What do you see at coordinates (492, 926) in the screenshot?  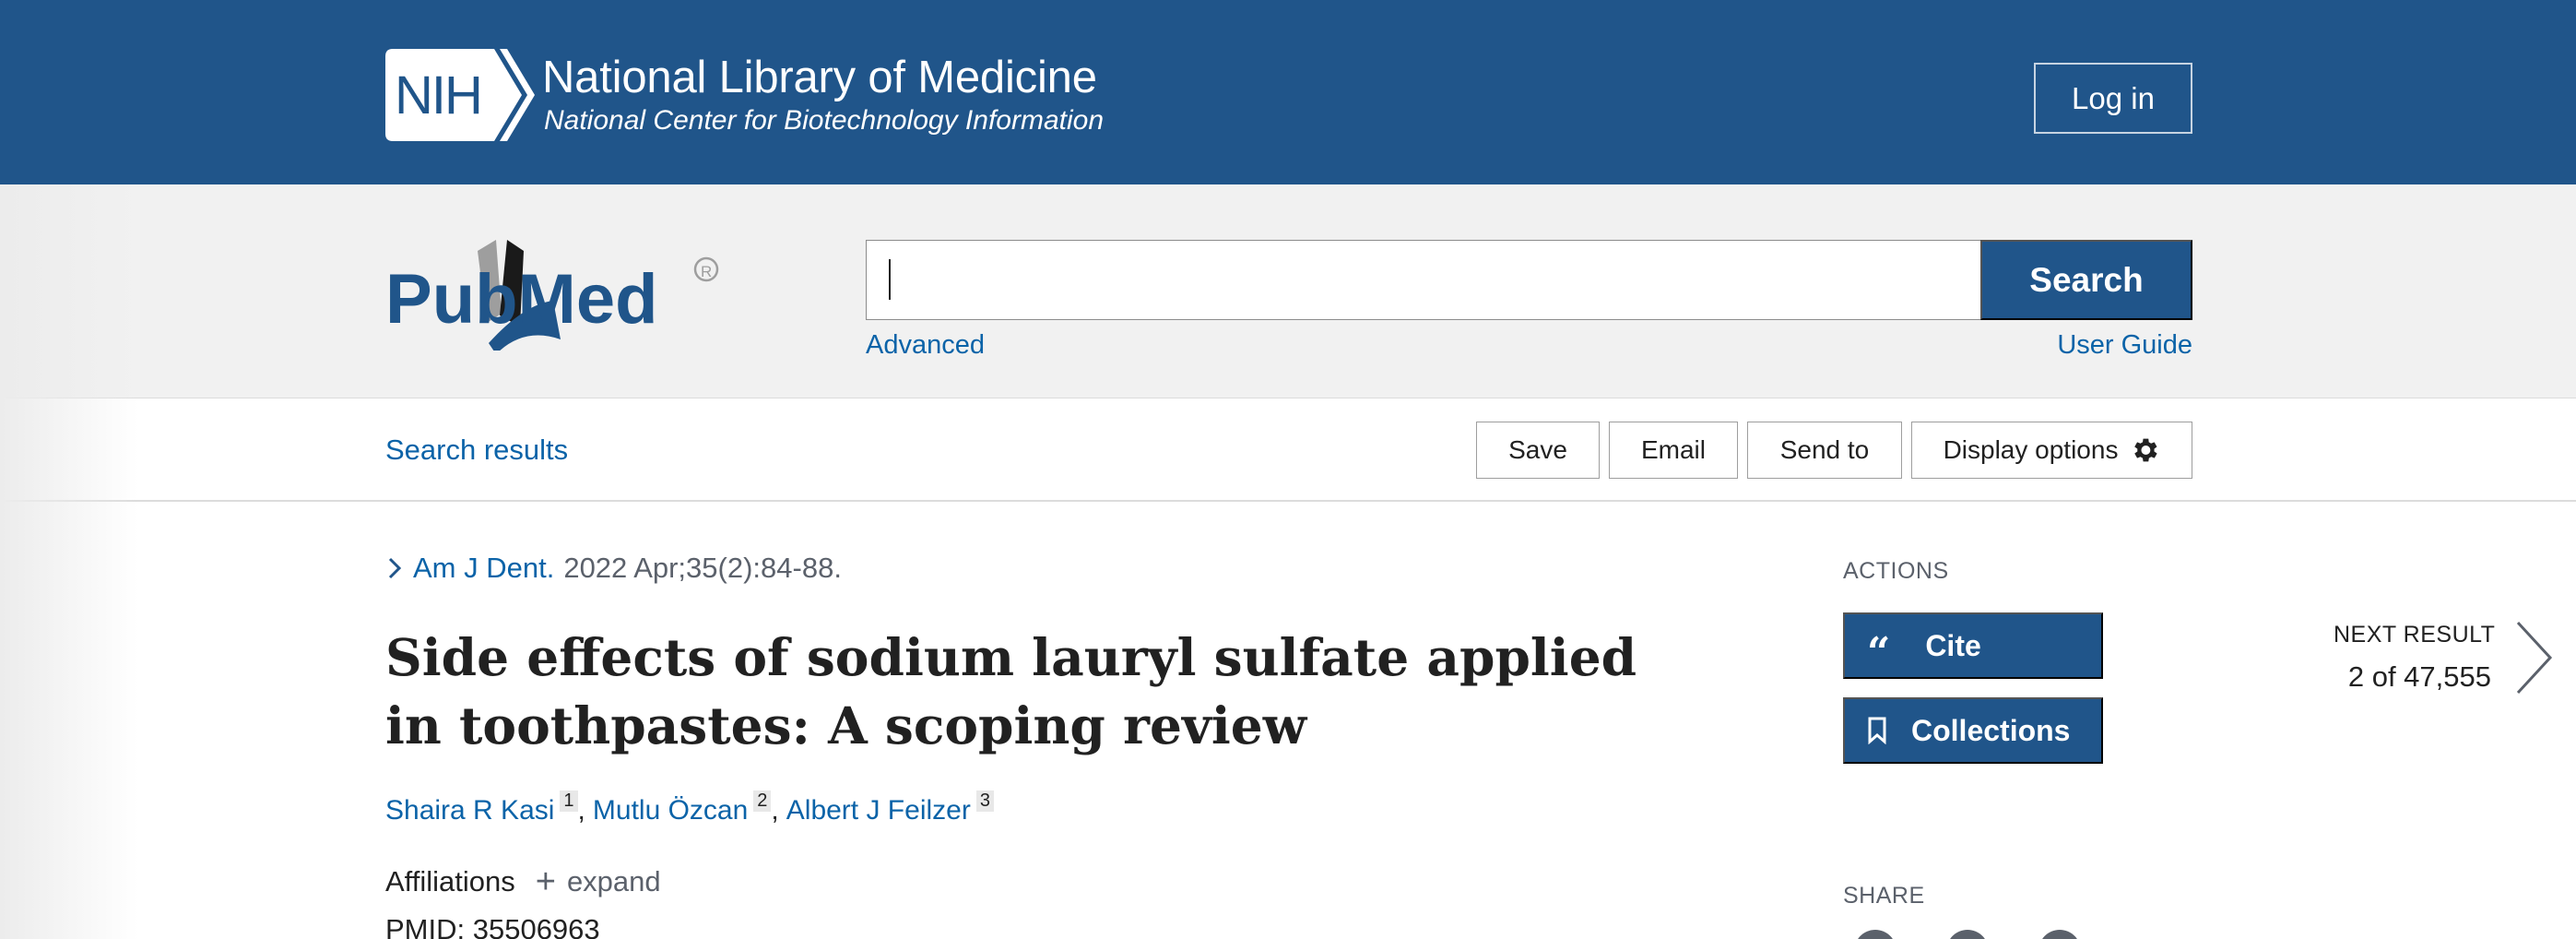 I see `pmid: PMID: 35506963` at bounding box center [492, 926].